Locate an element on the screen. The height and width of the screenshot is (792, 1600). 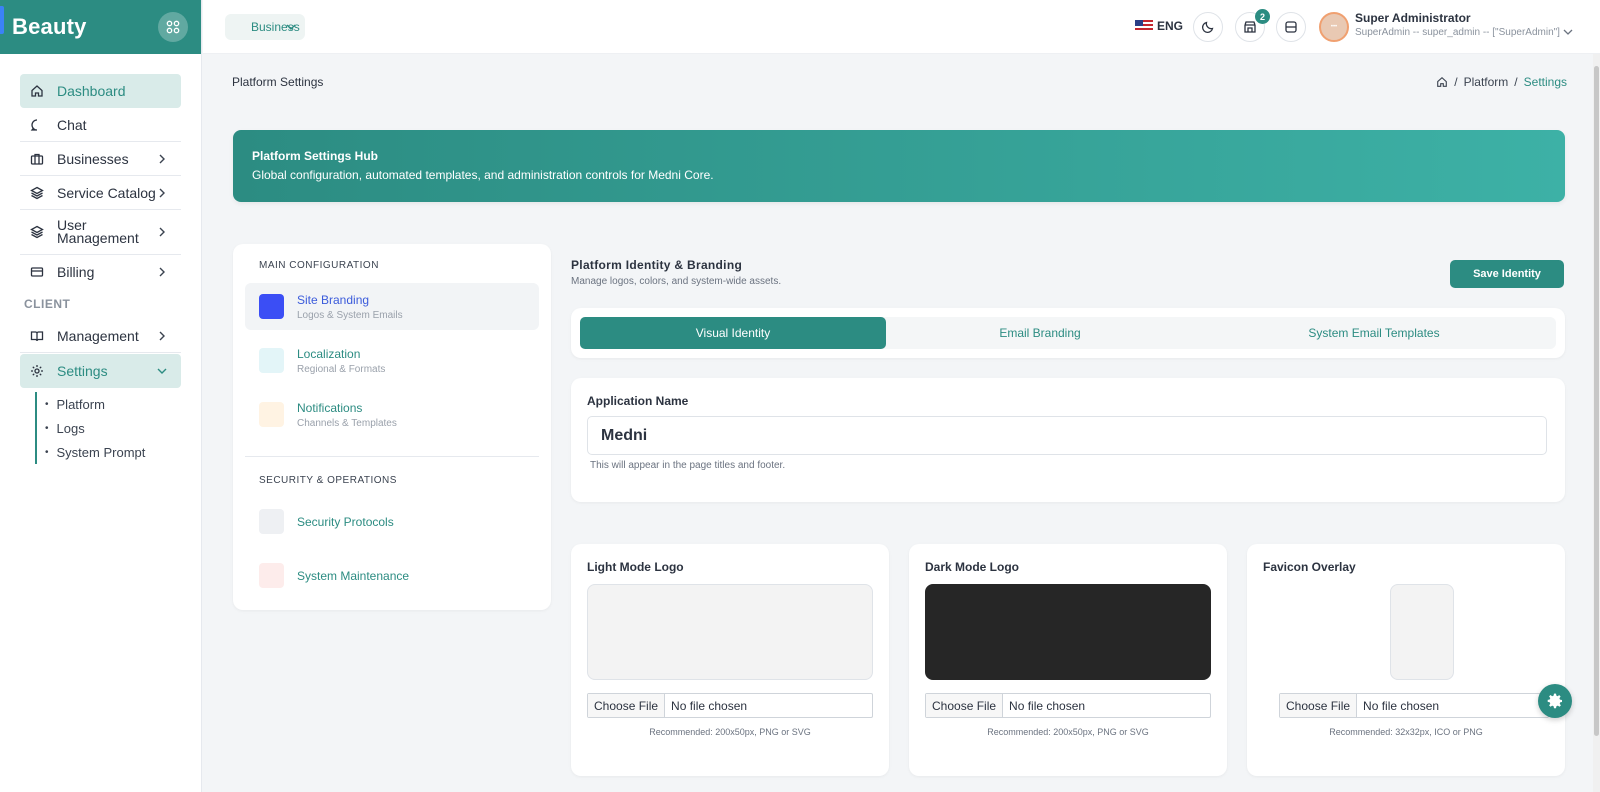
page-scrollbar is located at coordinates (1596, 423).